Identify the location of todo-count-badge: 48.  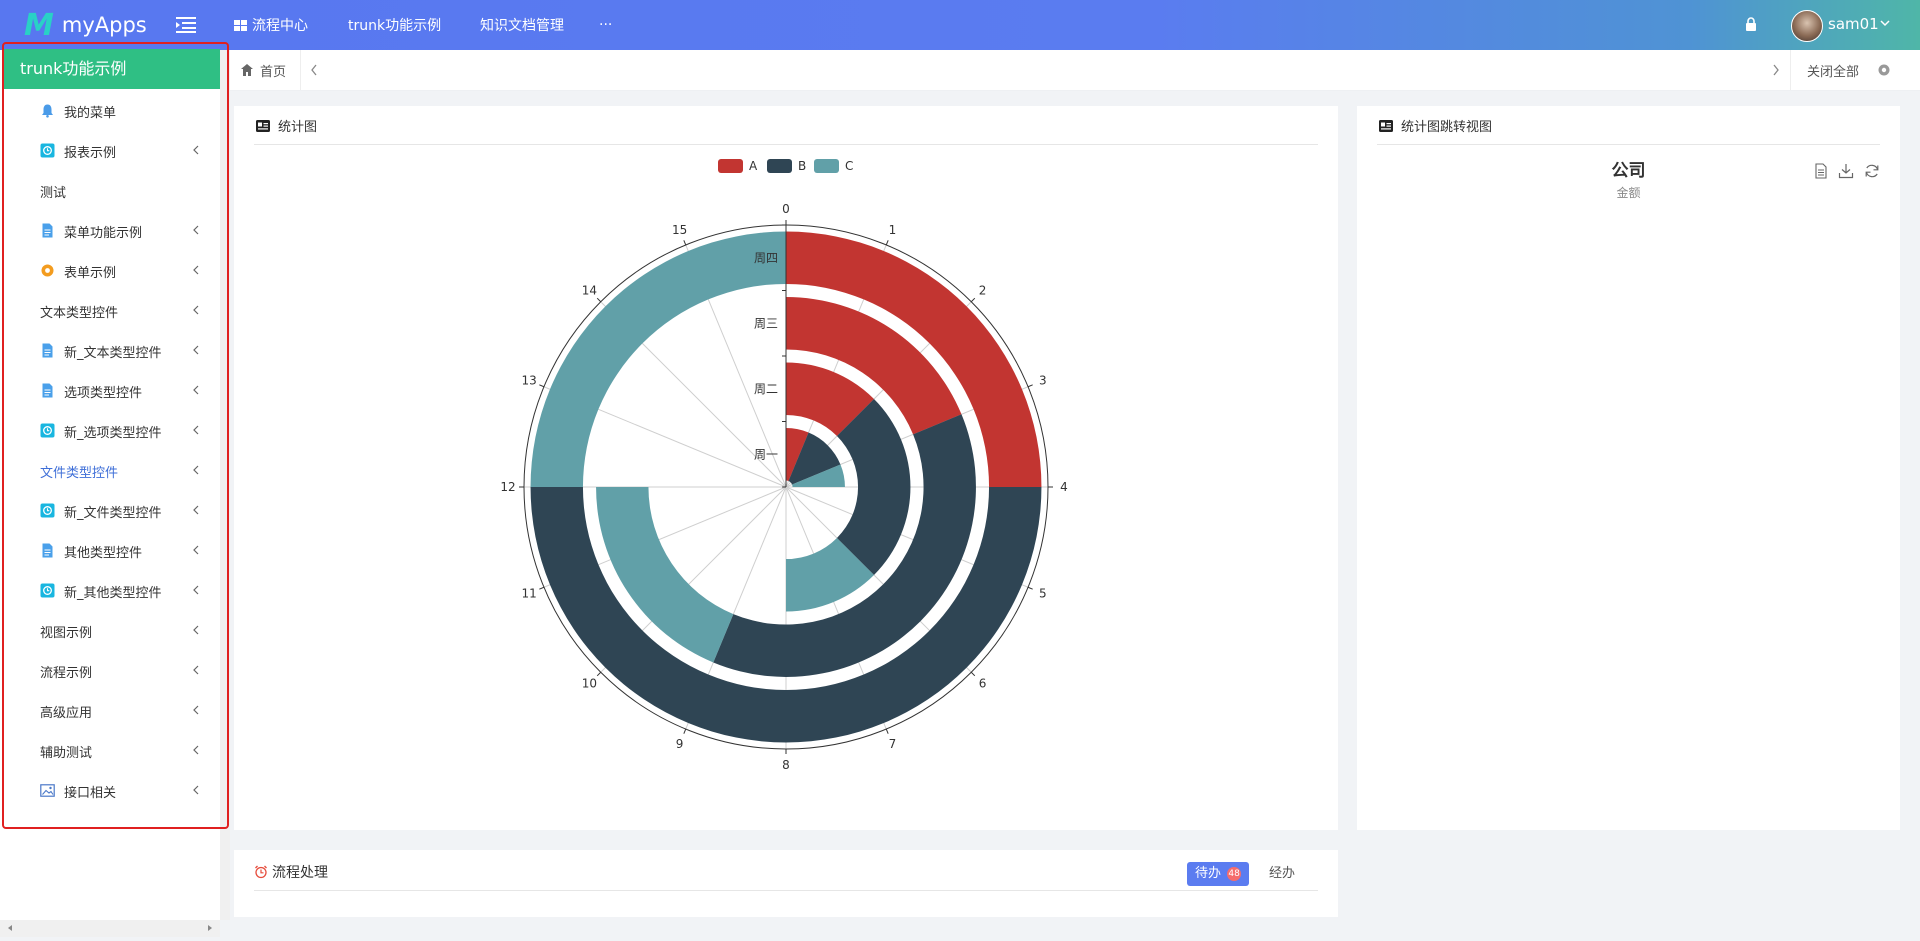
(1234, 873).